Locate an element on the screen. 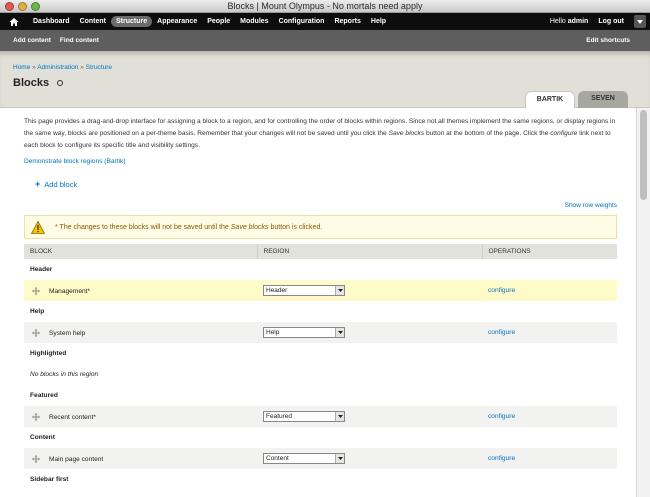  region-select: Featured is located at coordinates (304, 416).